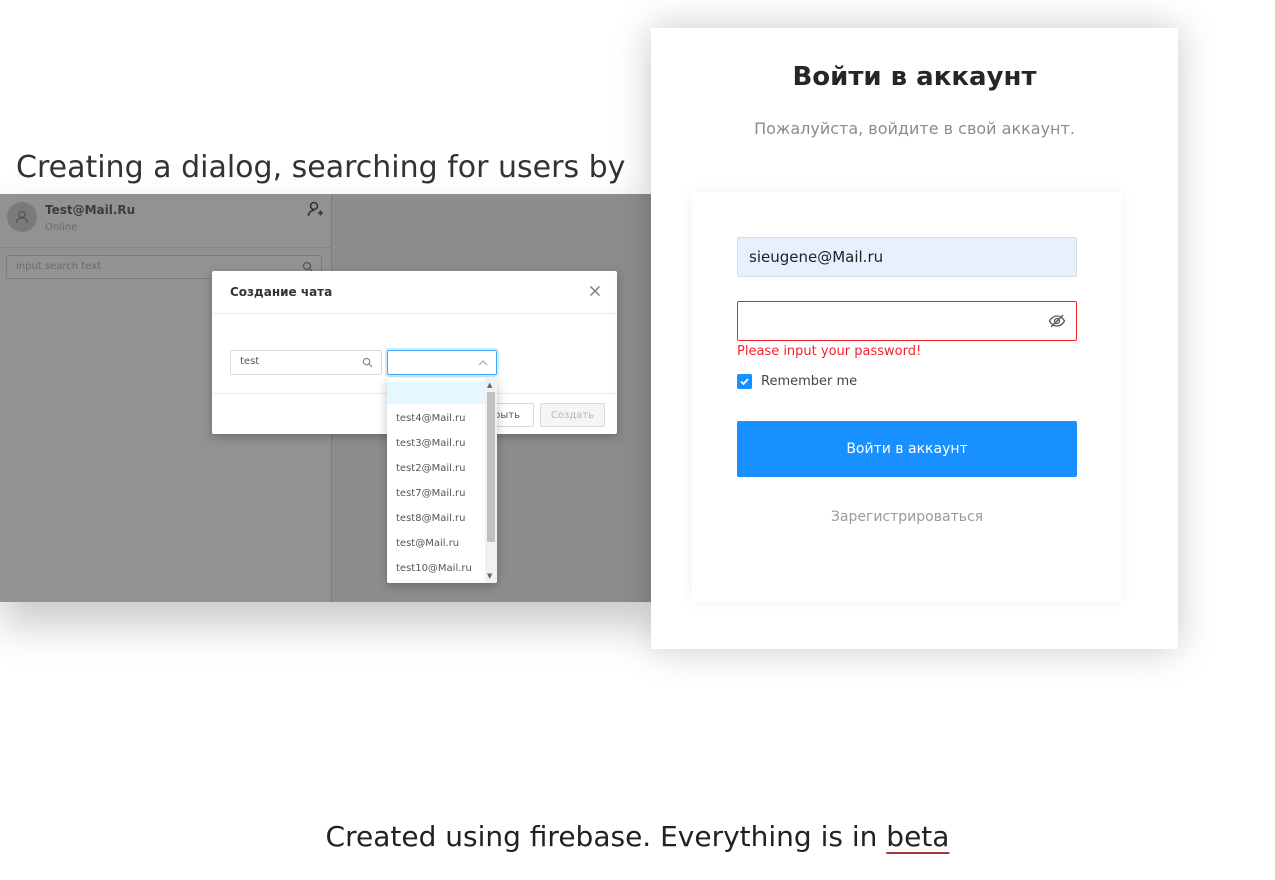 The height and width of the screenshot is (880, 1275). Describe the element at coordinates (606, 836) in the screenshot. I see `caption-text: Created using firebase. Everything is in` at that location.